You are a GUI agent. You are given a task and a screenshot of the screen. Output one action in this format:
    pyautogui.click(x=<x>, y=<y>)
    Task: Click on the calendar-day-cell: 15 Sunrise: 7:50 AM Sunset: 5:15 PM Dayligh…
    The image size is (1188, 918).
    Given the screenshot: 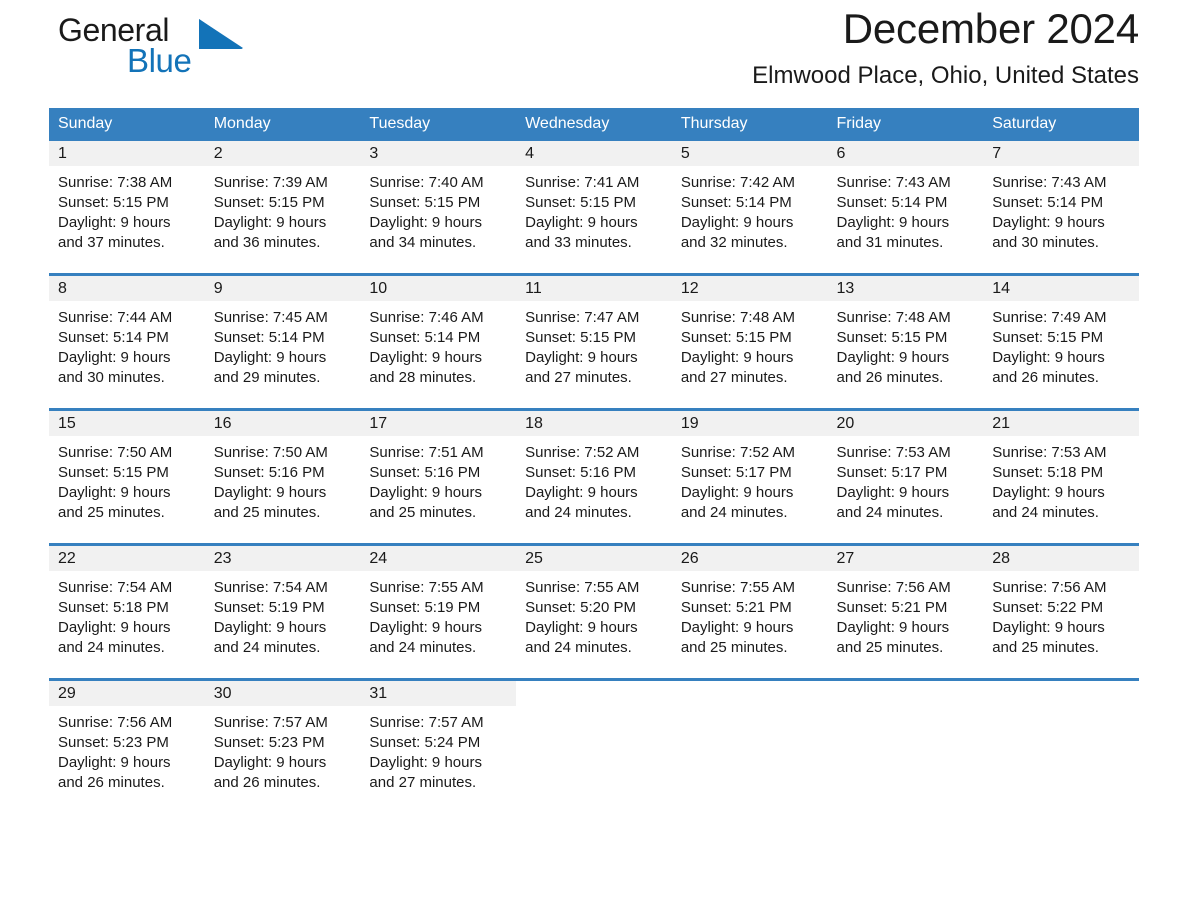 What is the action you would take?
    pyautogui.click(x=127, y=476)
    